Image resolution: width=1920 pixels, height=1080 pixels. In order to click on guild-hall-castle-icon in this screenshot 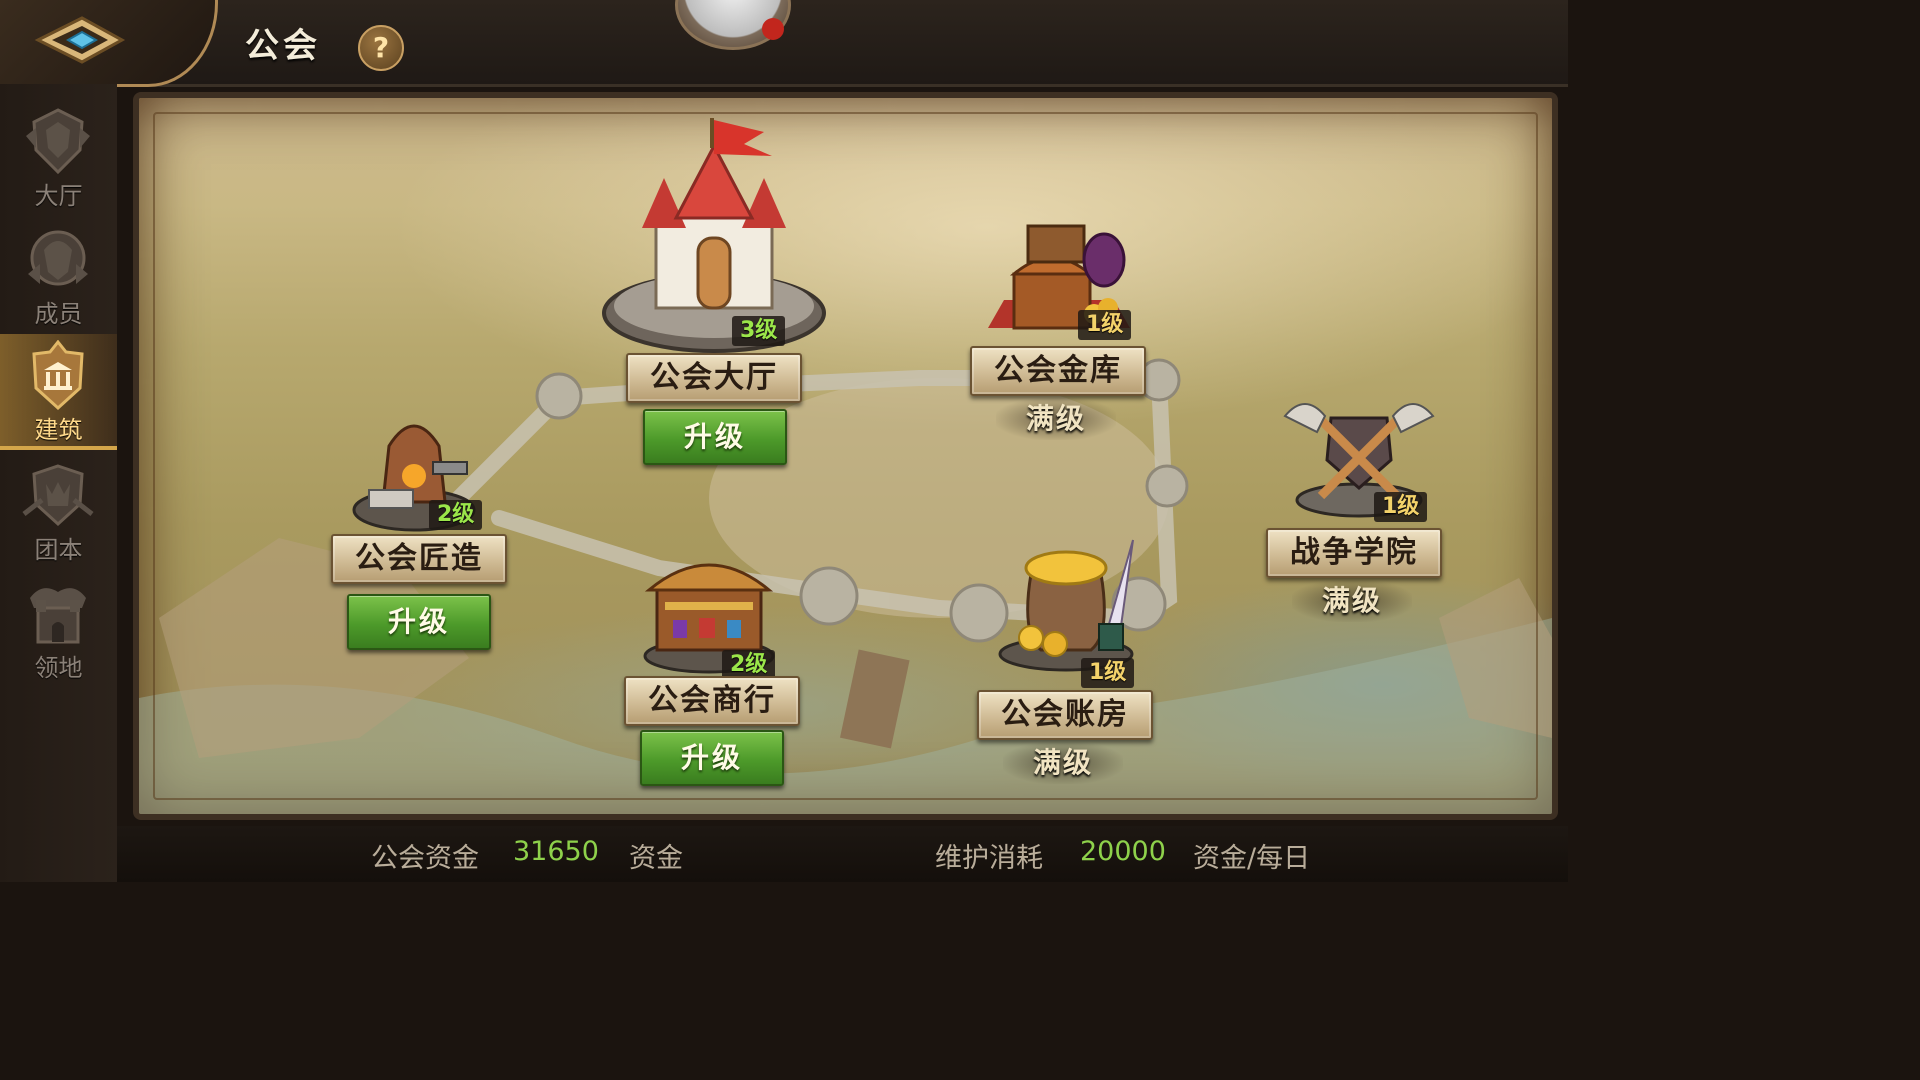, I will do `click(714, 235)`.